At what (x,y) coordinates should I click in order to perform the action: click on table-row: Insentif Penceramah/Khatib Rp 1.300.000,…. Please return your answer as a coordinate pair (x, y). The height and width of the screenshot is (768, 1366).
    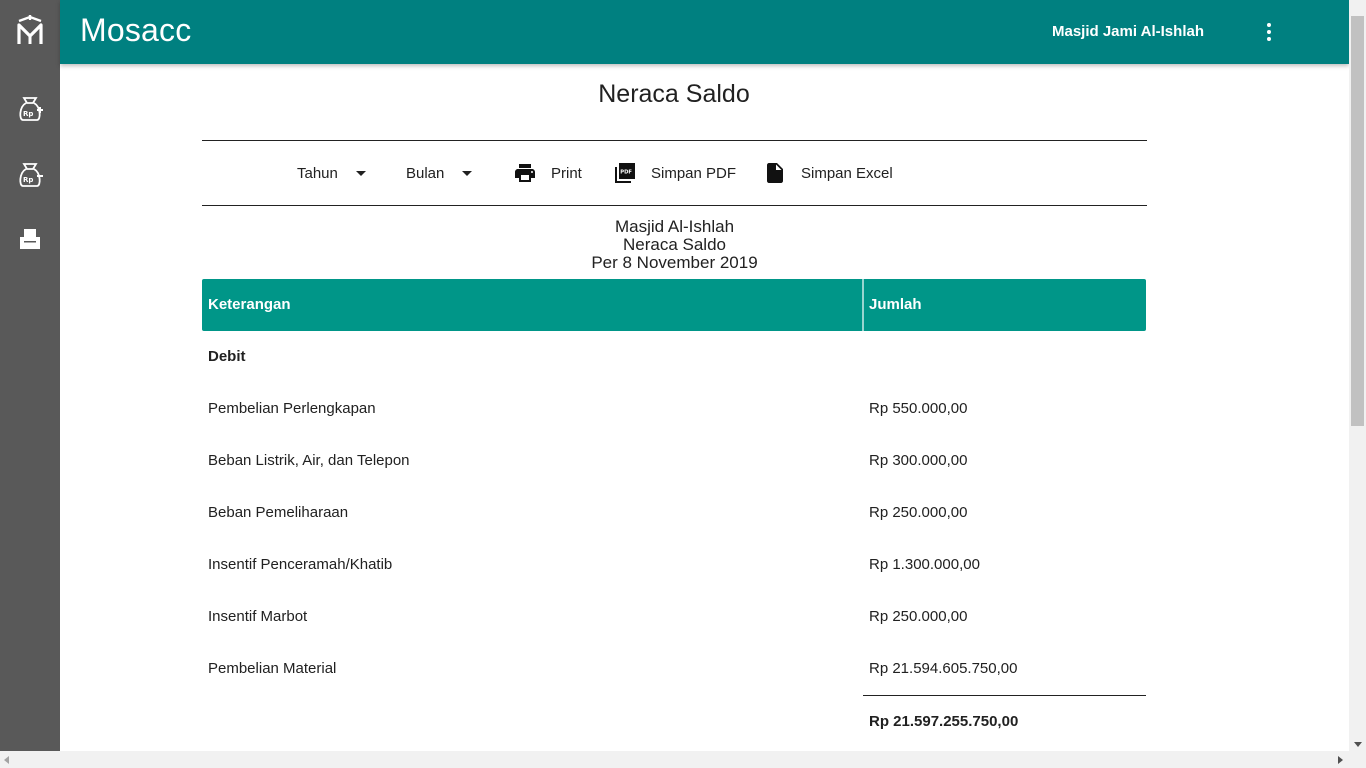
    Looking at the image, I should click on (674, 565).